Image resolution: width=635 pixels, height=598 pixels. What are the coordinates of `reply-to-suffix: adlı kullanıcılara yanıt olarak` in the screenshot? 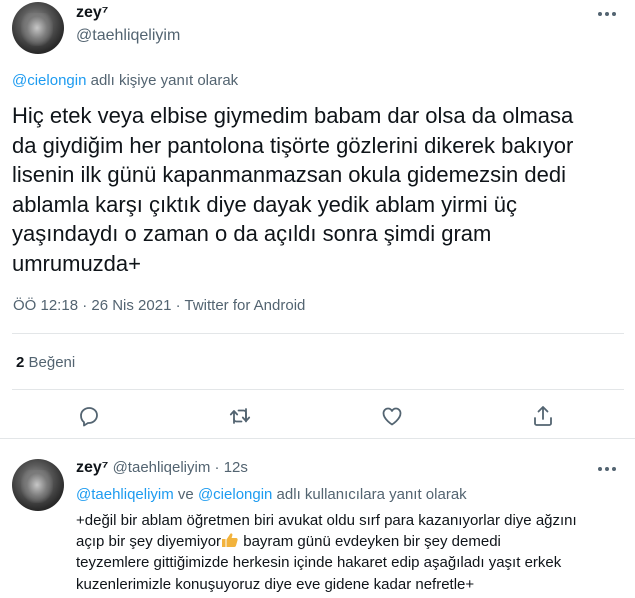 It's located at (369, 494).